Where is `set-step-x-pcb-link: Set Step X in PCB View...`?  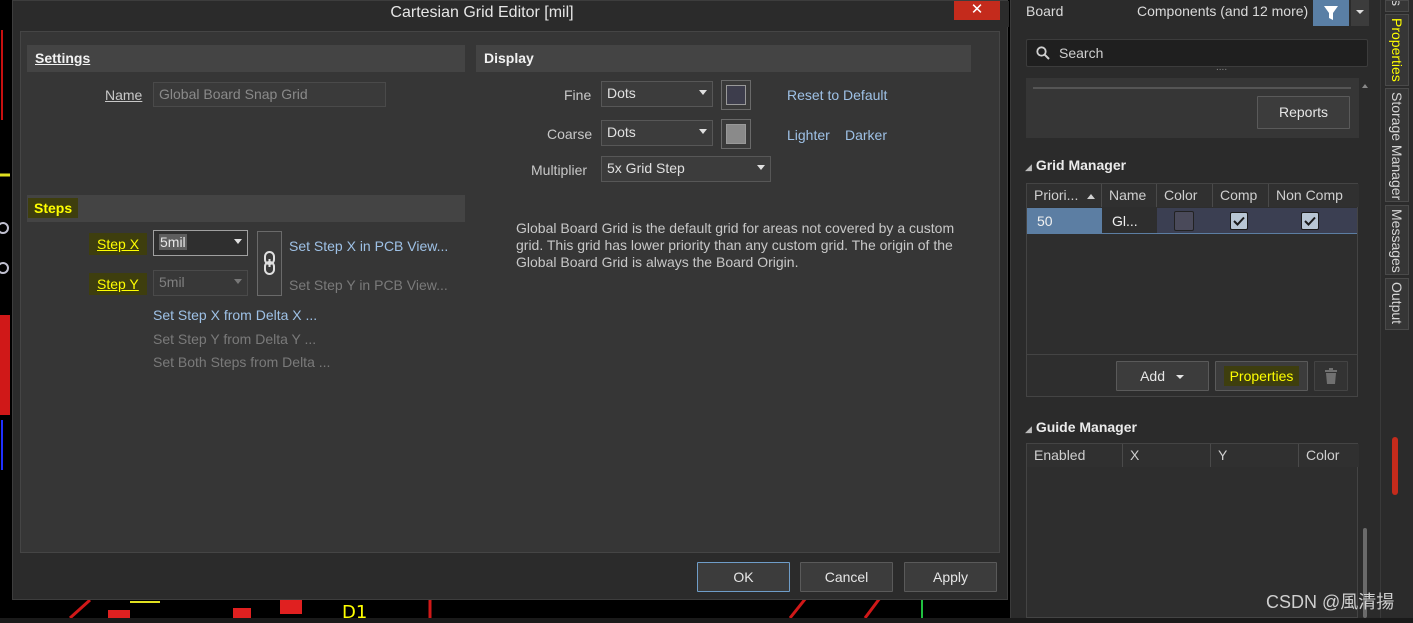 set-step-x-pcb-link: Set Step X in PCB View... is located at coordinates (368, 246).